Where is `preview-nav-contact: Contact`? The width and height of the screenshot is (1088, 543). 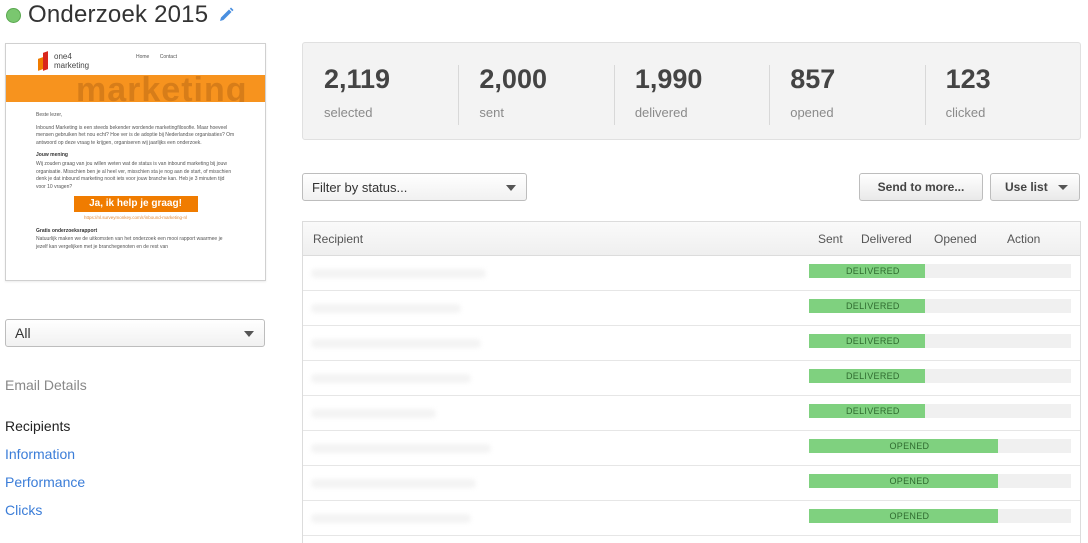
preview-nav-contact: Contact is located at coordinates (168, 57).